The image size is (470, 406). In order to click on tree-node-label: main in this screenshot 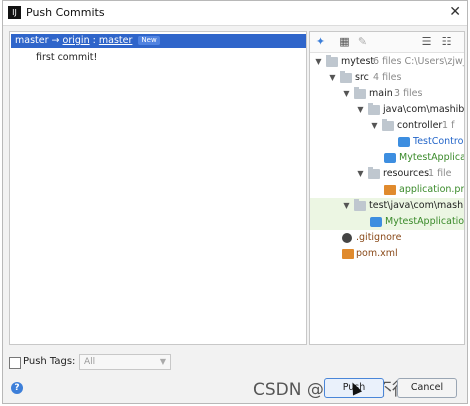, I will do `click(381, 93)`.